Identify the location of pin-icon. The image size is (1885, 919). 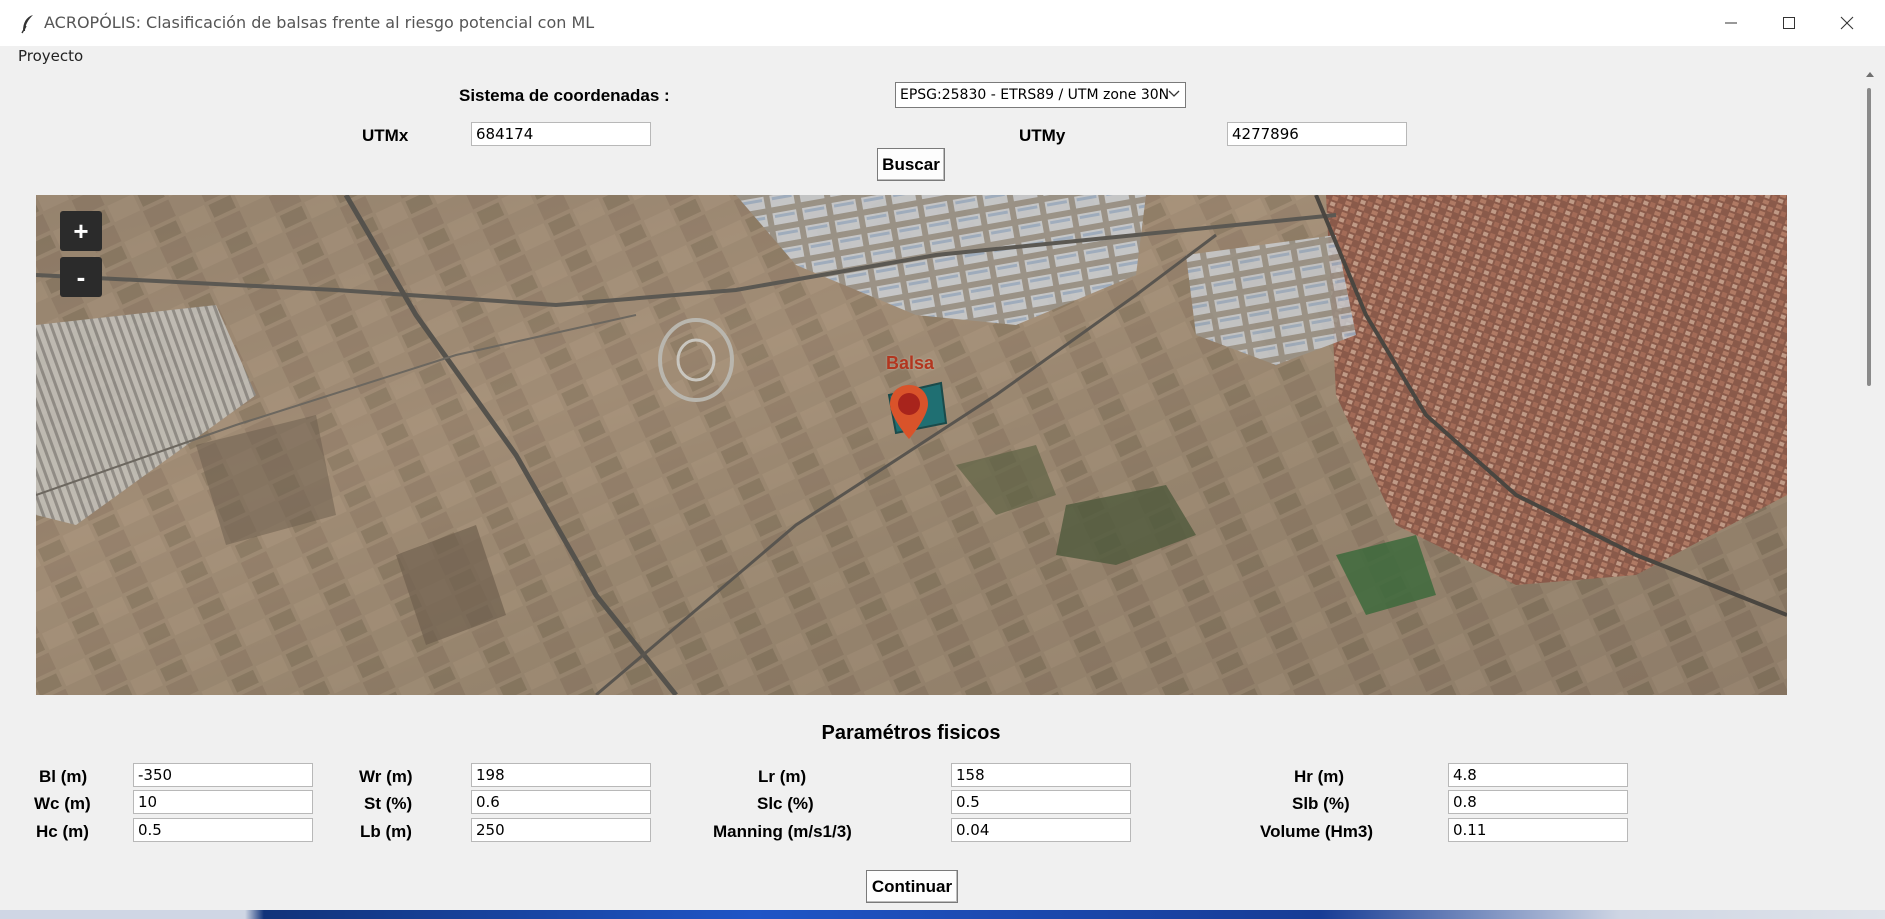
(909, 412).